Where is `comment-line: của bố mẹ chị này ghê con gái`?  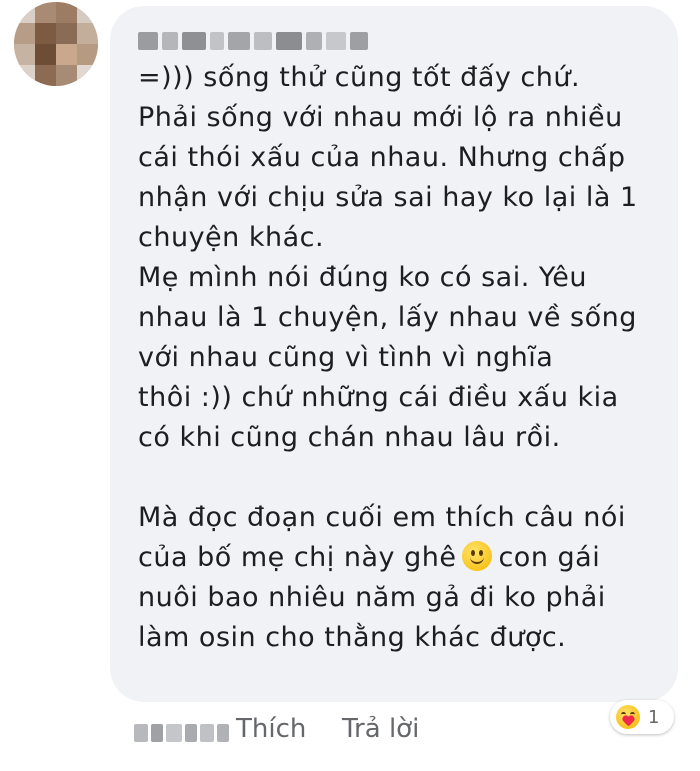 comment-line: của bố mẹ chị này ghê con gái is located at coordinates (398, 558).